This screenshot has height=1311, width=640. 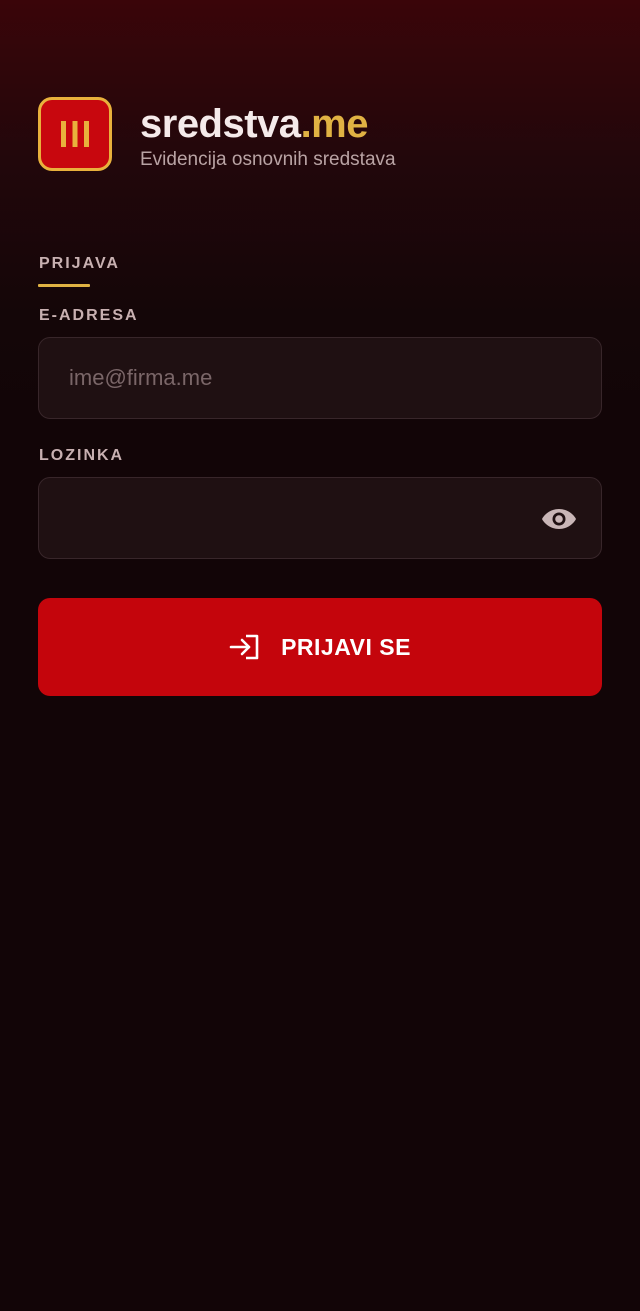 I want to click on password-label: LOZINKA, so click(x=82, y=455).